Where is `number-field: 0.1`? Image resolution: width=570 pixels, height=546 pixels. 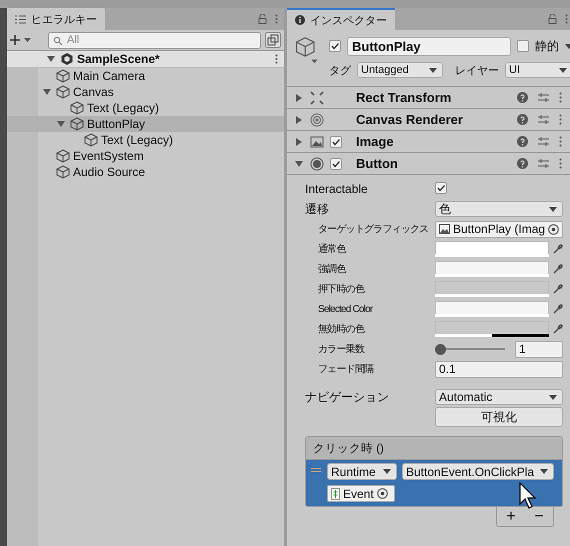 number-field: 0.1 is located at coordinates (499, 369).